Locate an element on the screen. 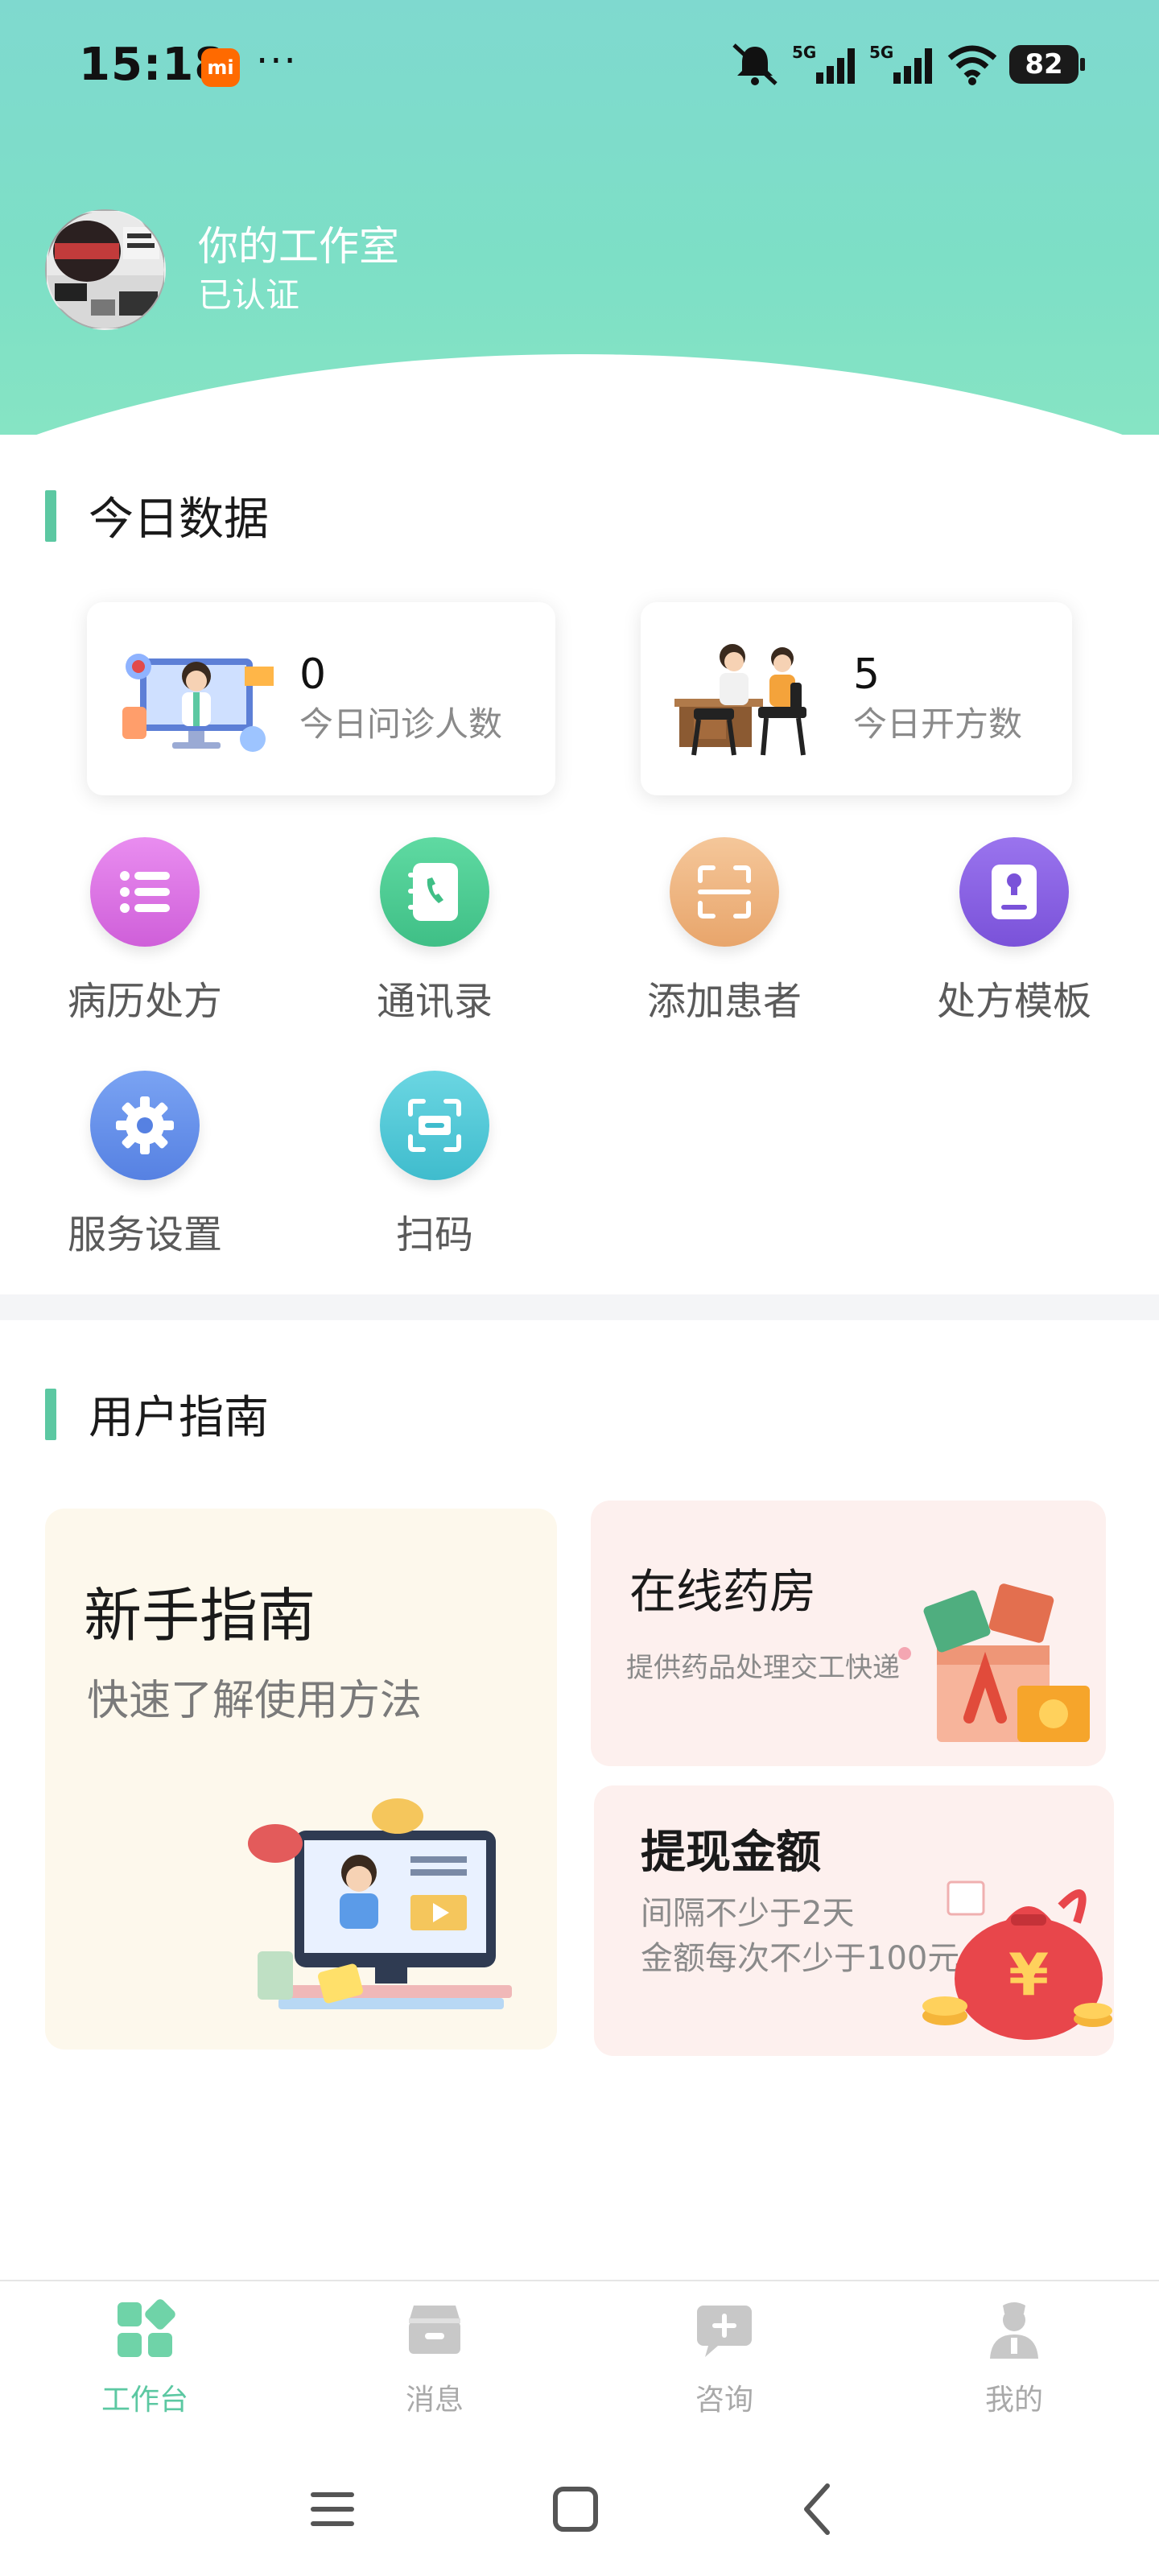  user-guide-title: 用户指南 is located at coordinates (157, 1414).